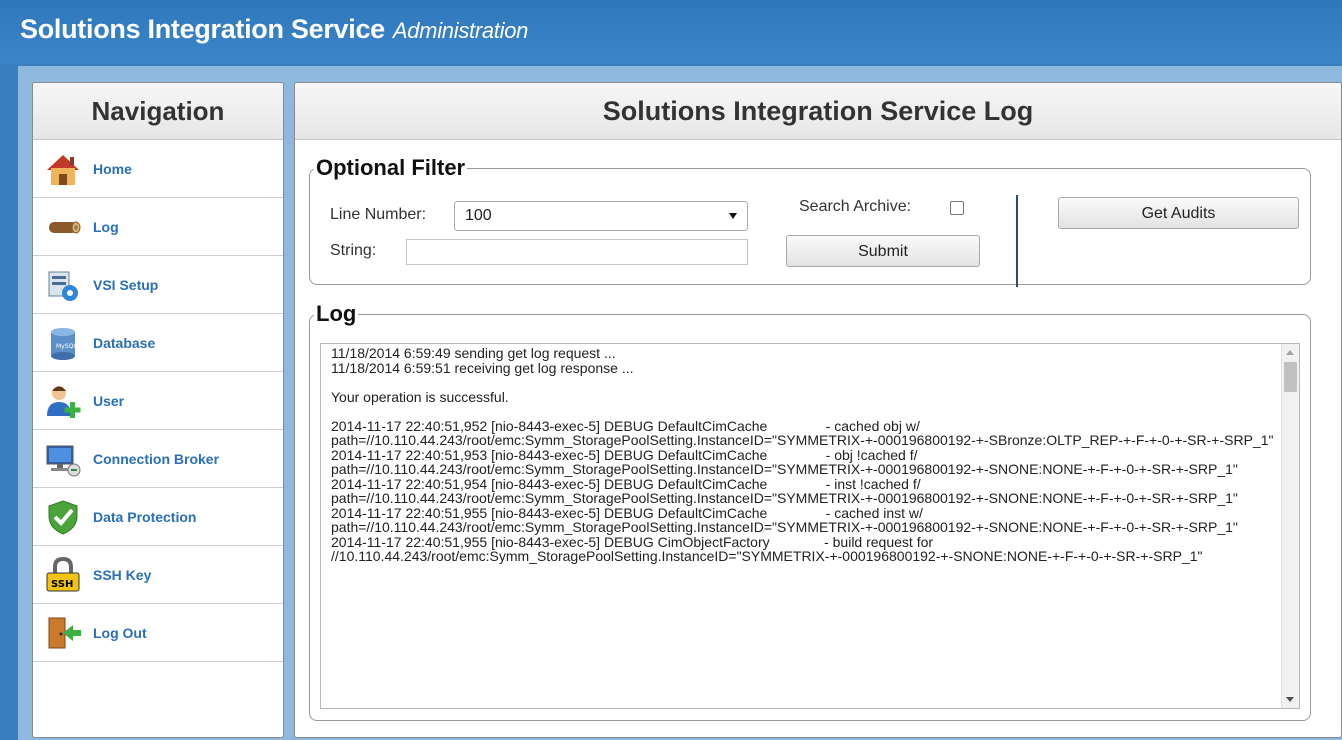 The width and height of the screenshot is (1342, 740). What do you see at coordinates (733, 216) in the screenshot?
I see `chevron-down-icon` at bounding box center [733, 216].